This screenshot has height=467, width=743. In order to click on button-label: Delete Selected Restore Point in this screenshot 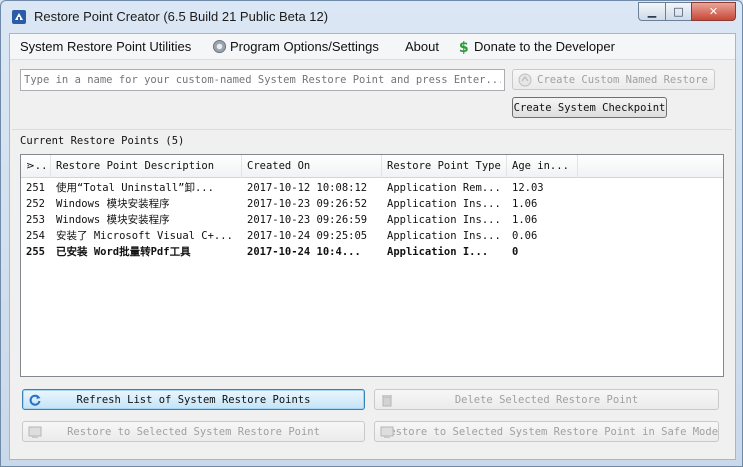, I will do `click(546, 399)`.